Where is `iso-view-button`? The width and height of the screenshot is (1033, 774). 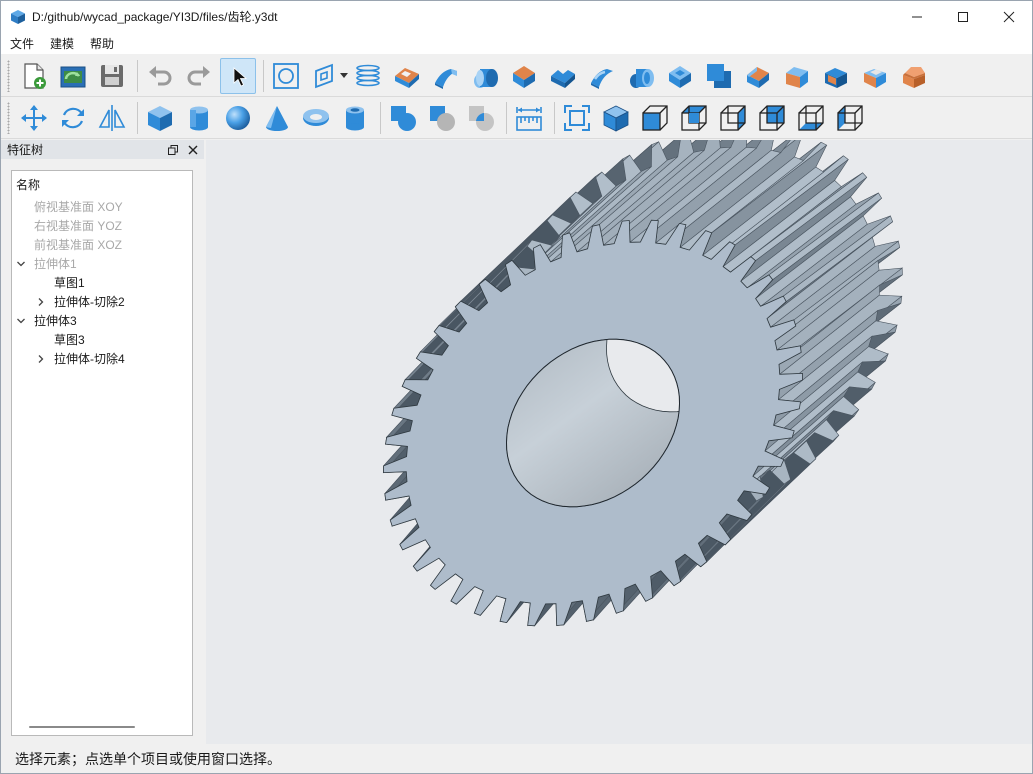
iso-view-button is located at coordinates (616, 118).